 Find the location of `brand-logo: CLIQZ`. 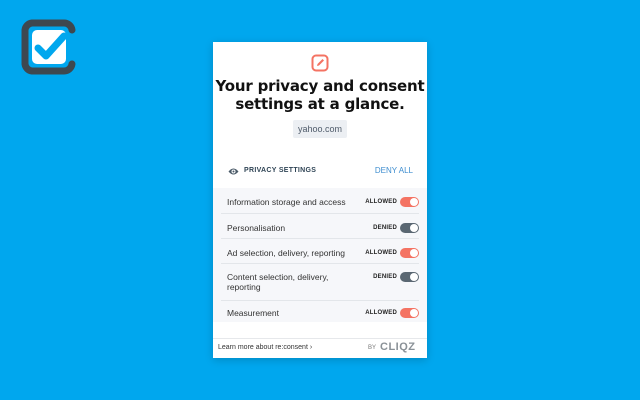

brand-logo: CLIQZ is located at coordinates (398, 347).